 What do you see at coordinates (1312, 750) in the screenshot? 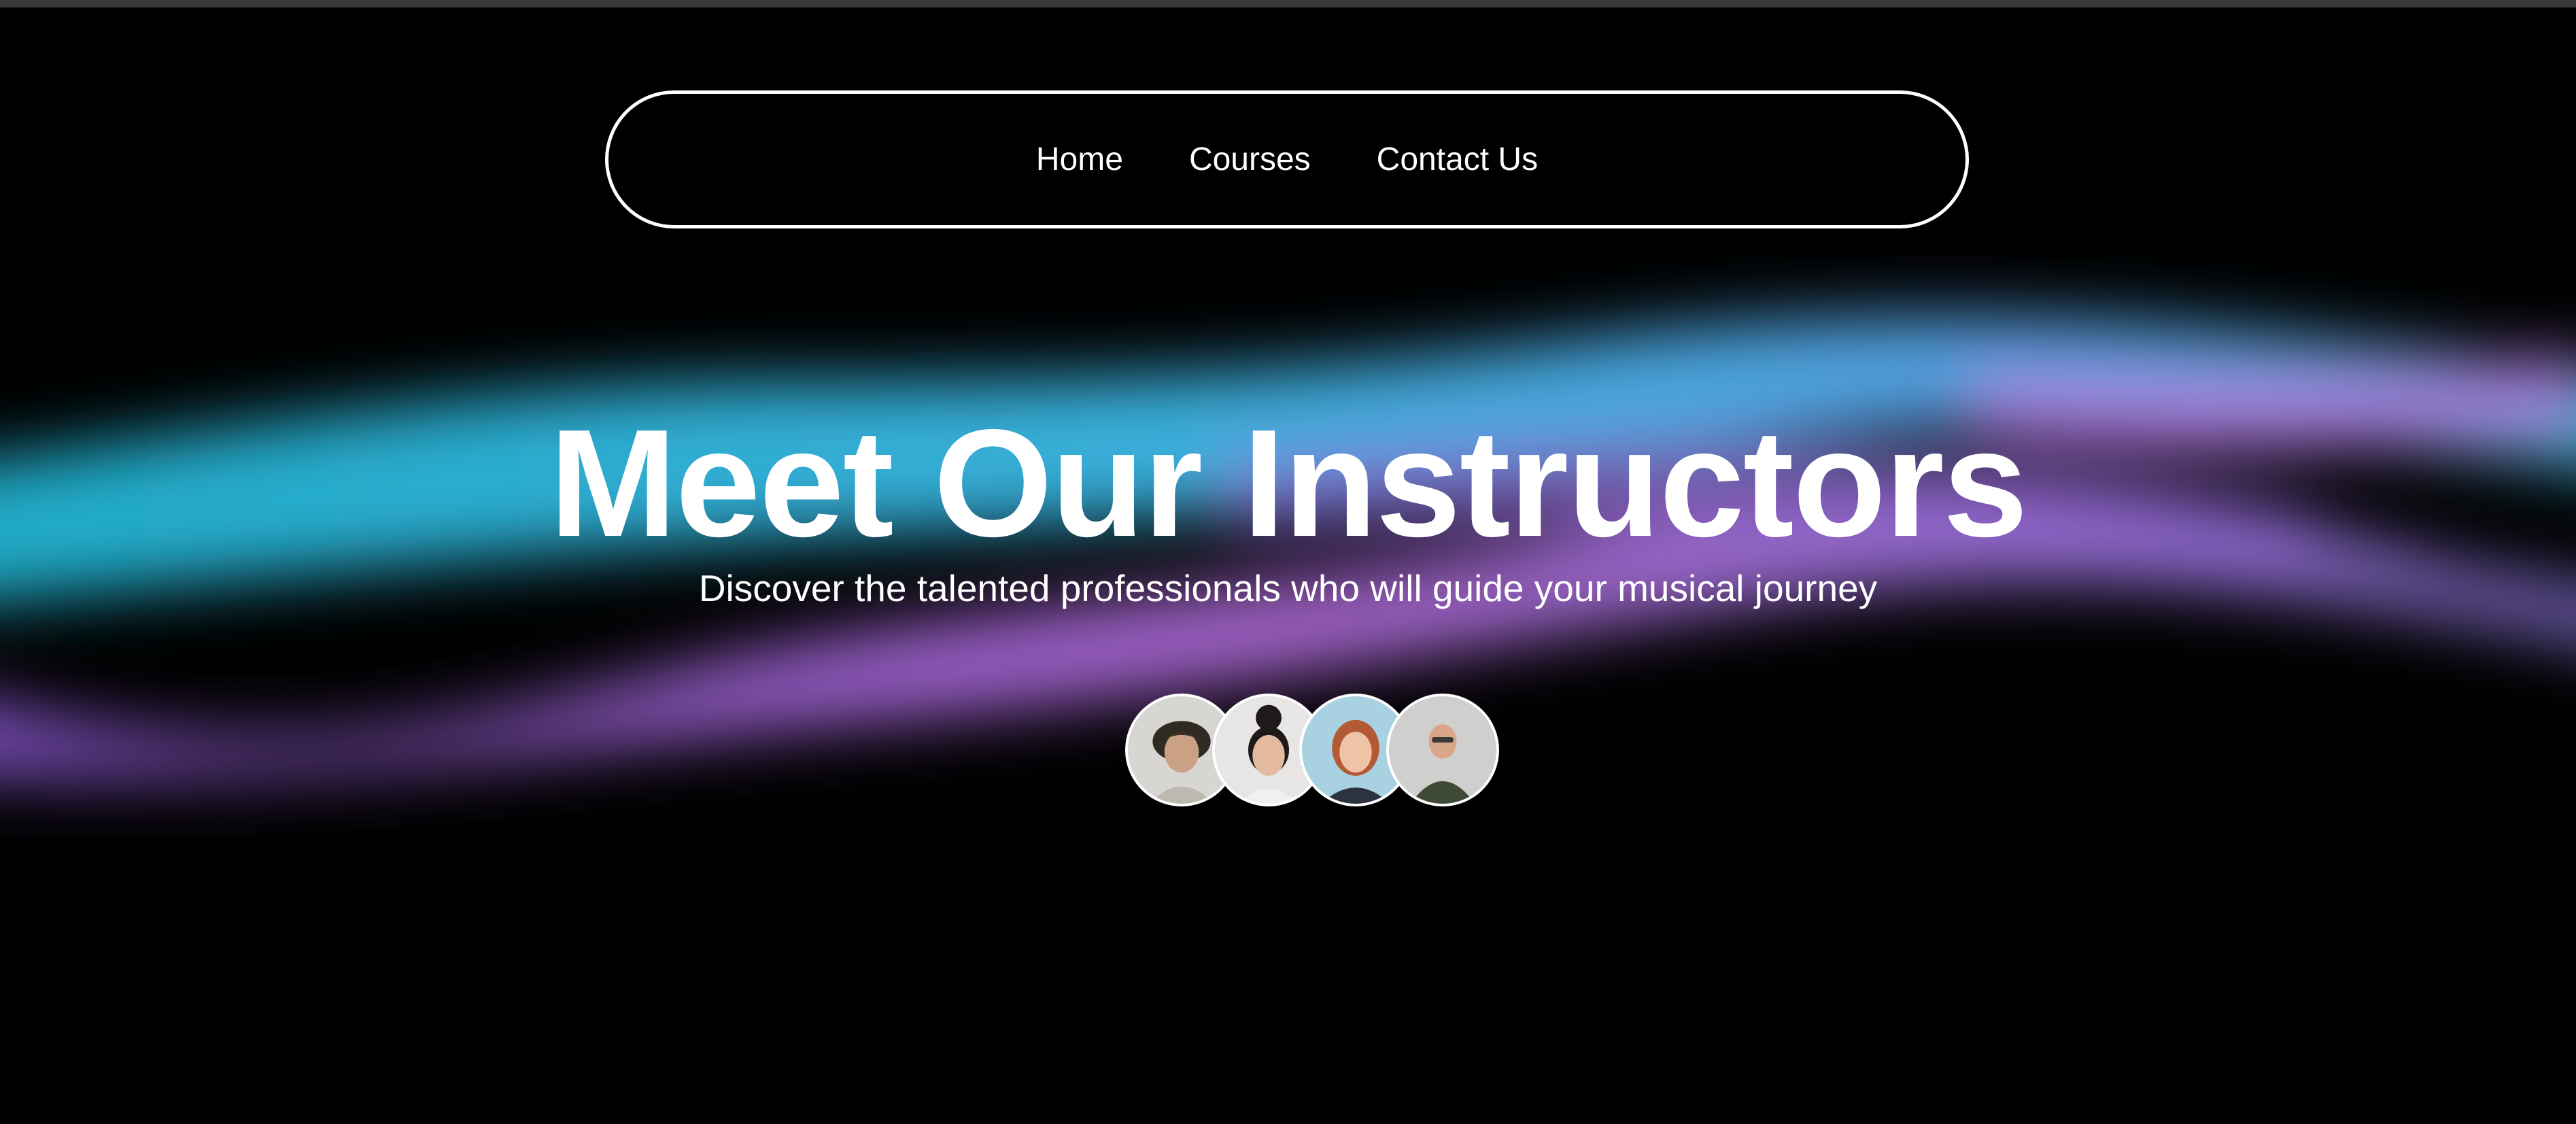
I see `instructor-avatar-group` at bounding box center [1312, 750].